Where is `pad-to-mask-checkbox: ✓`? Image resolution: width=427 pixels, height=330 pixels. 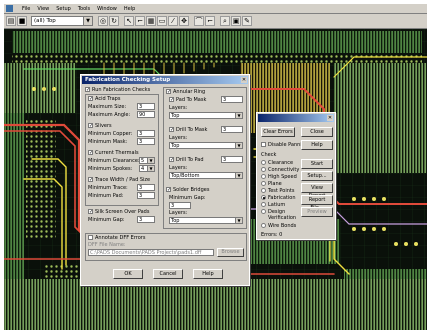
pad-to-mask-checkbox: ✓ is located at coordinates (171, 100).